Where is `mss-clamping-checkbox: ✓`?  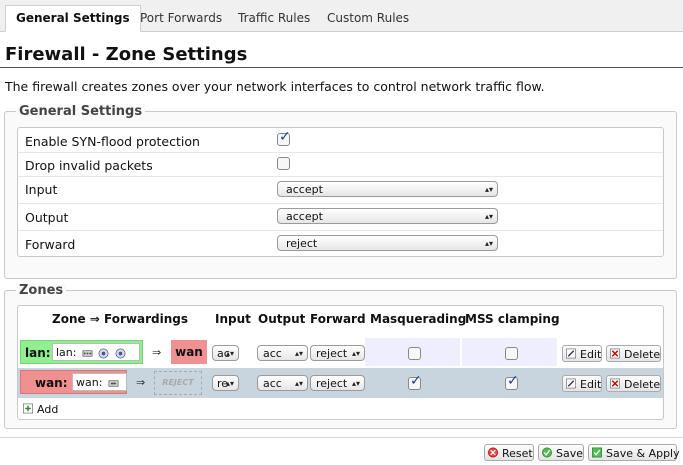 mss-clamping-checkbox: ✓ is located at coordinates (512, 381).